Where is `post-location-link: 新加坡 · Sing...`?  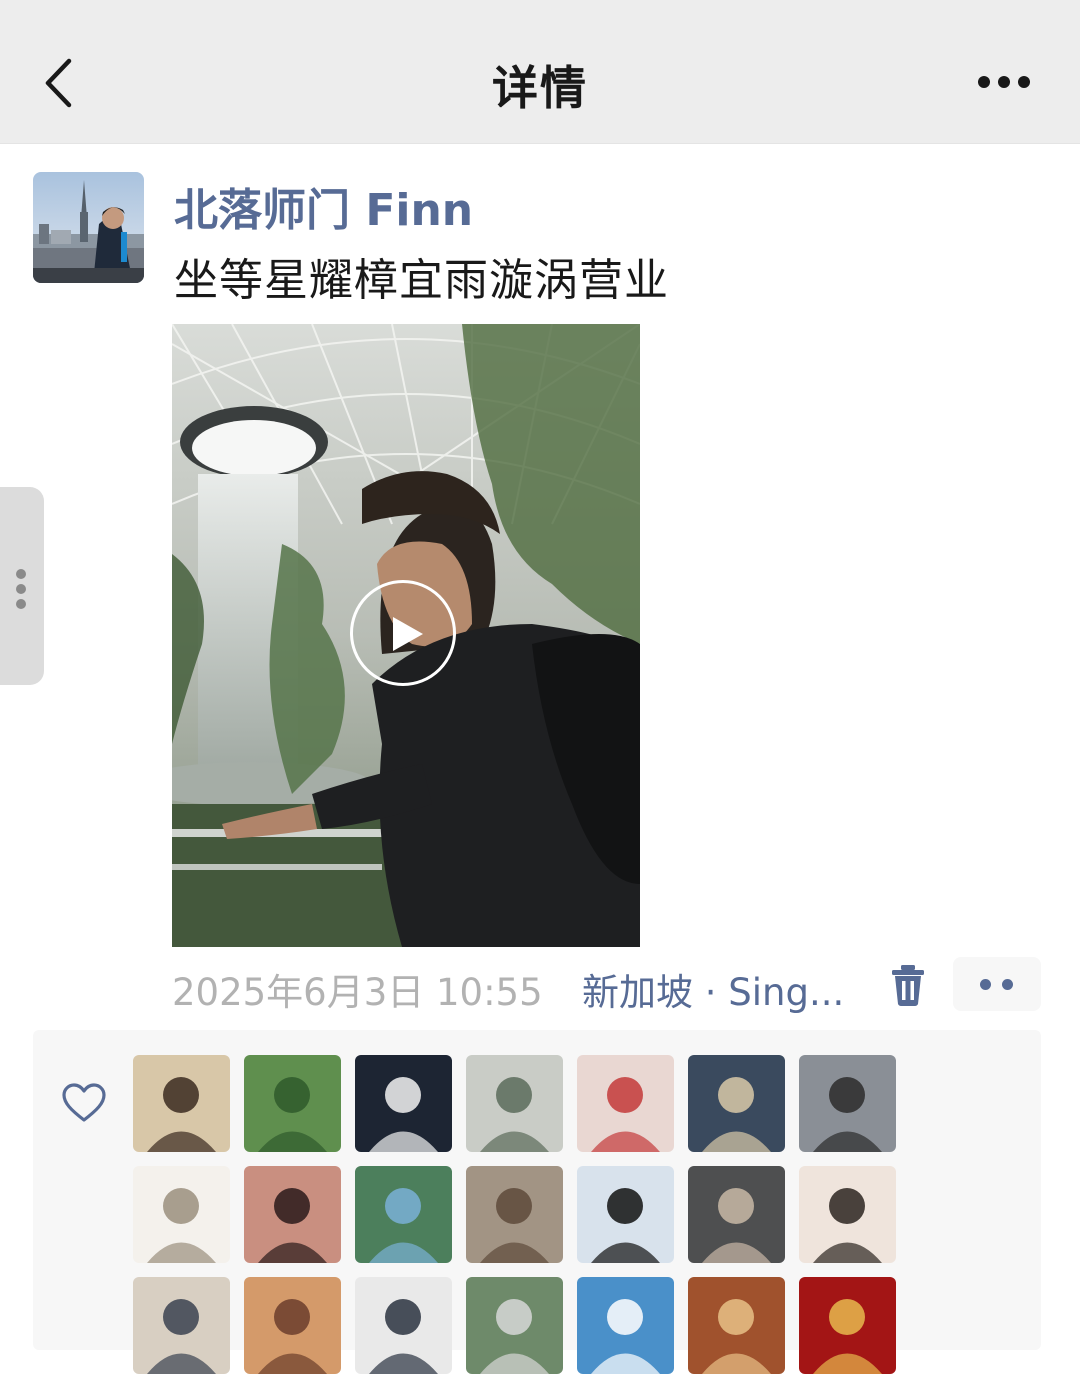 post-location-link: 新加坡 · Sing... is located at coordinates (713, 989).